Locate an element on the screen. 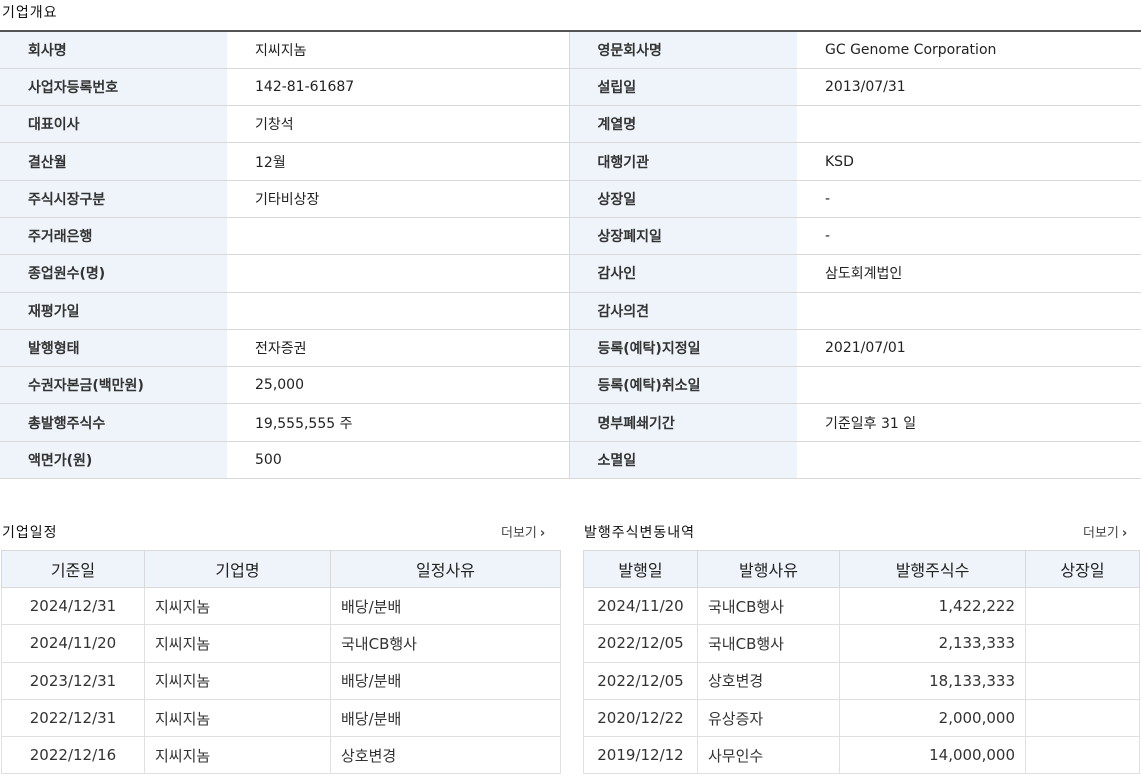  overview-value: 2021/07/01 is located at coordinates (969, 348).